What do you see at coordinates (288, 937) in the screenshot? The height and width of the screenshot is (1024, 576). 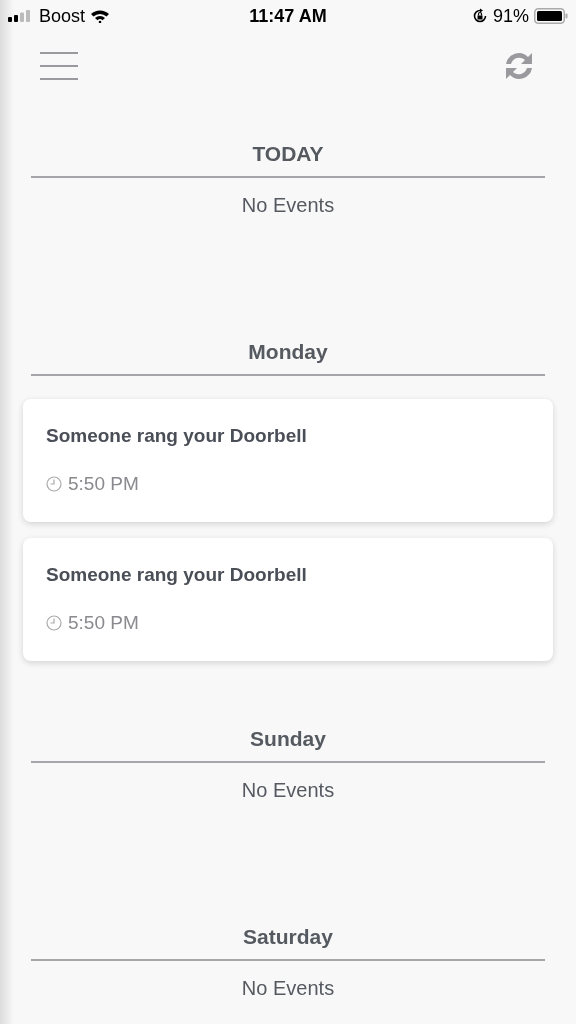 I see `day-heading: Saturday` at bounding box center [288, 937].